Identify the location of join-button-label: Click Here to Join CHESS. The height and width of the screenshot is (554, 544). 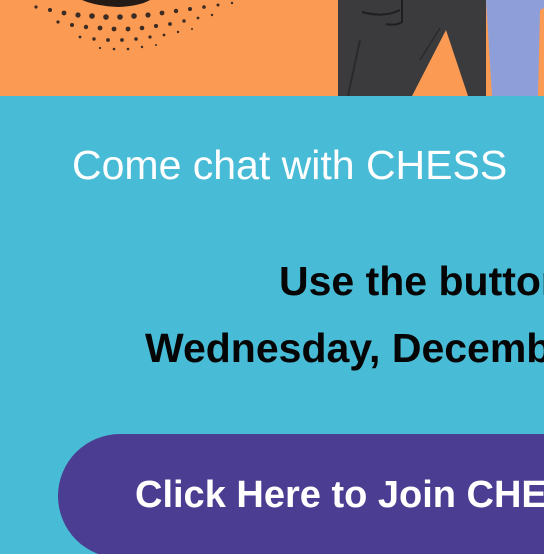
(339, 495).